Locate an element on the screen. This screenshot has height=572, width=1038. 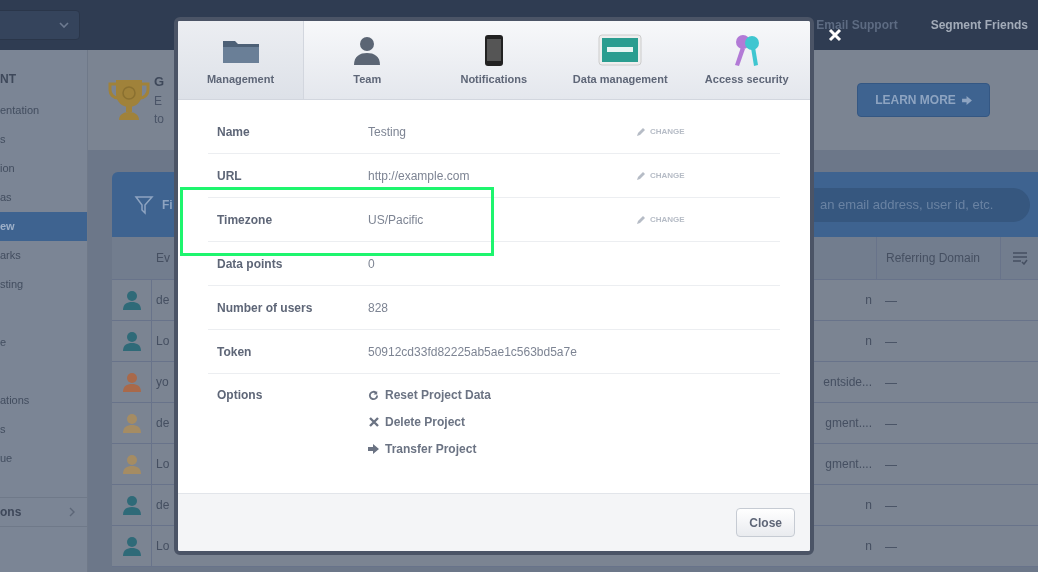
promo-title: G is located at coordinates (159, 82).